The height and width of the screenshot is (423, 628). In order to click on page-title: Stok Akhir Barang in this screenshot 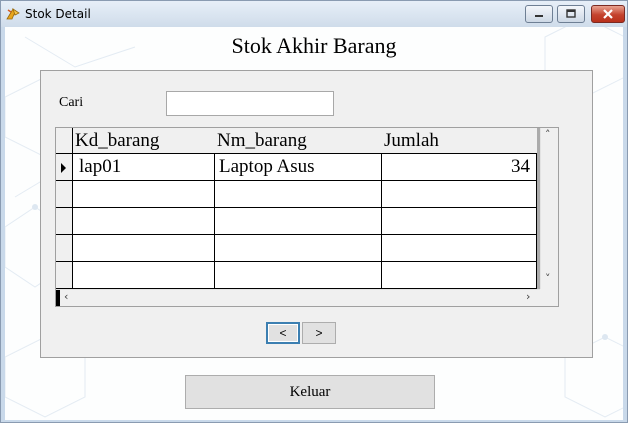, I will do `click(314, 45)`.